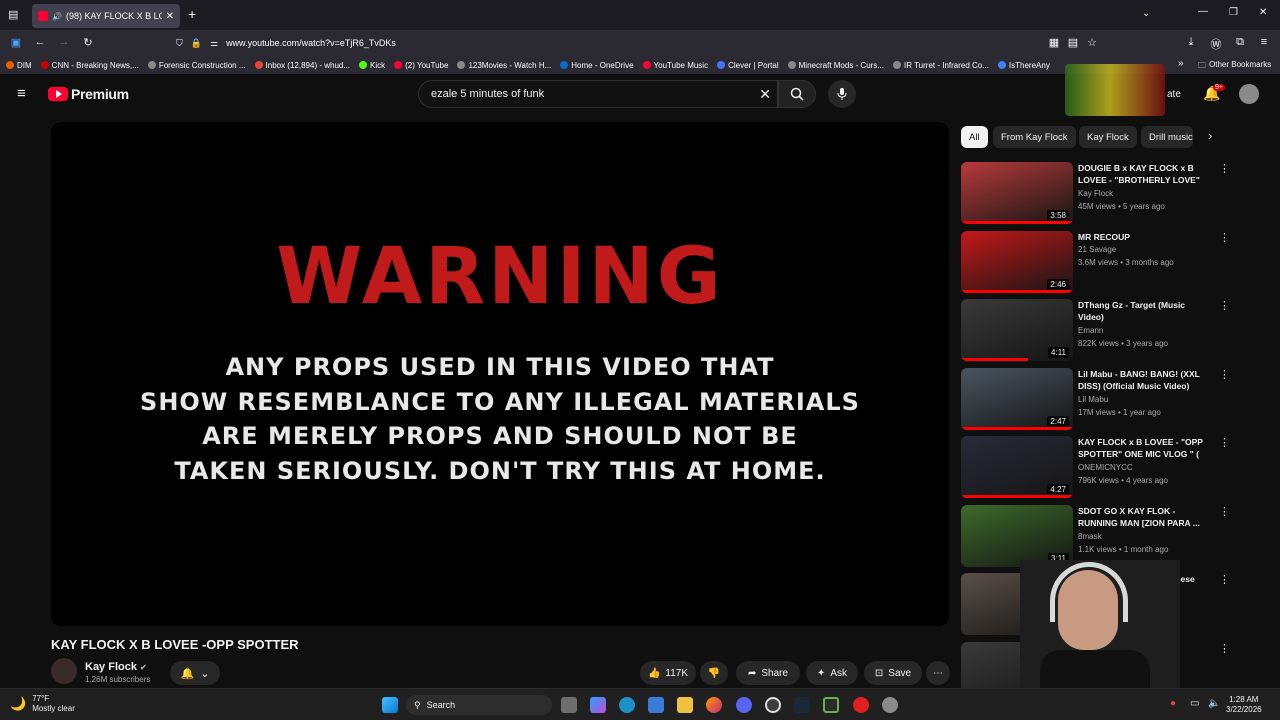 This screenshot has height=720, width=1280. Describe the element at coordinates (773, 705) in the screenshot. I see `chrome-icon` at that location.